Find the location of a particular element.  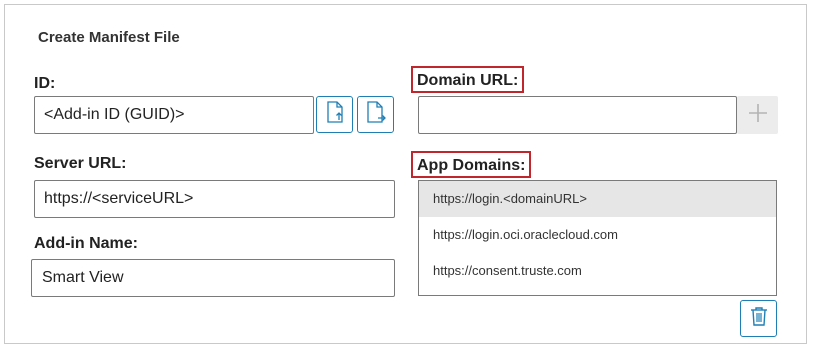

addin-name-input is located at coordinates (213, 278).